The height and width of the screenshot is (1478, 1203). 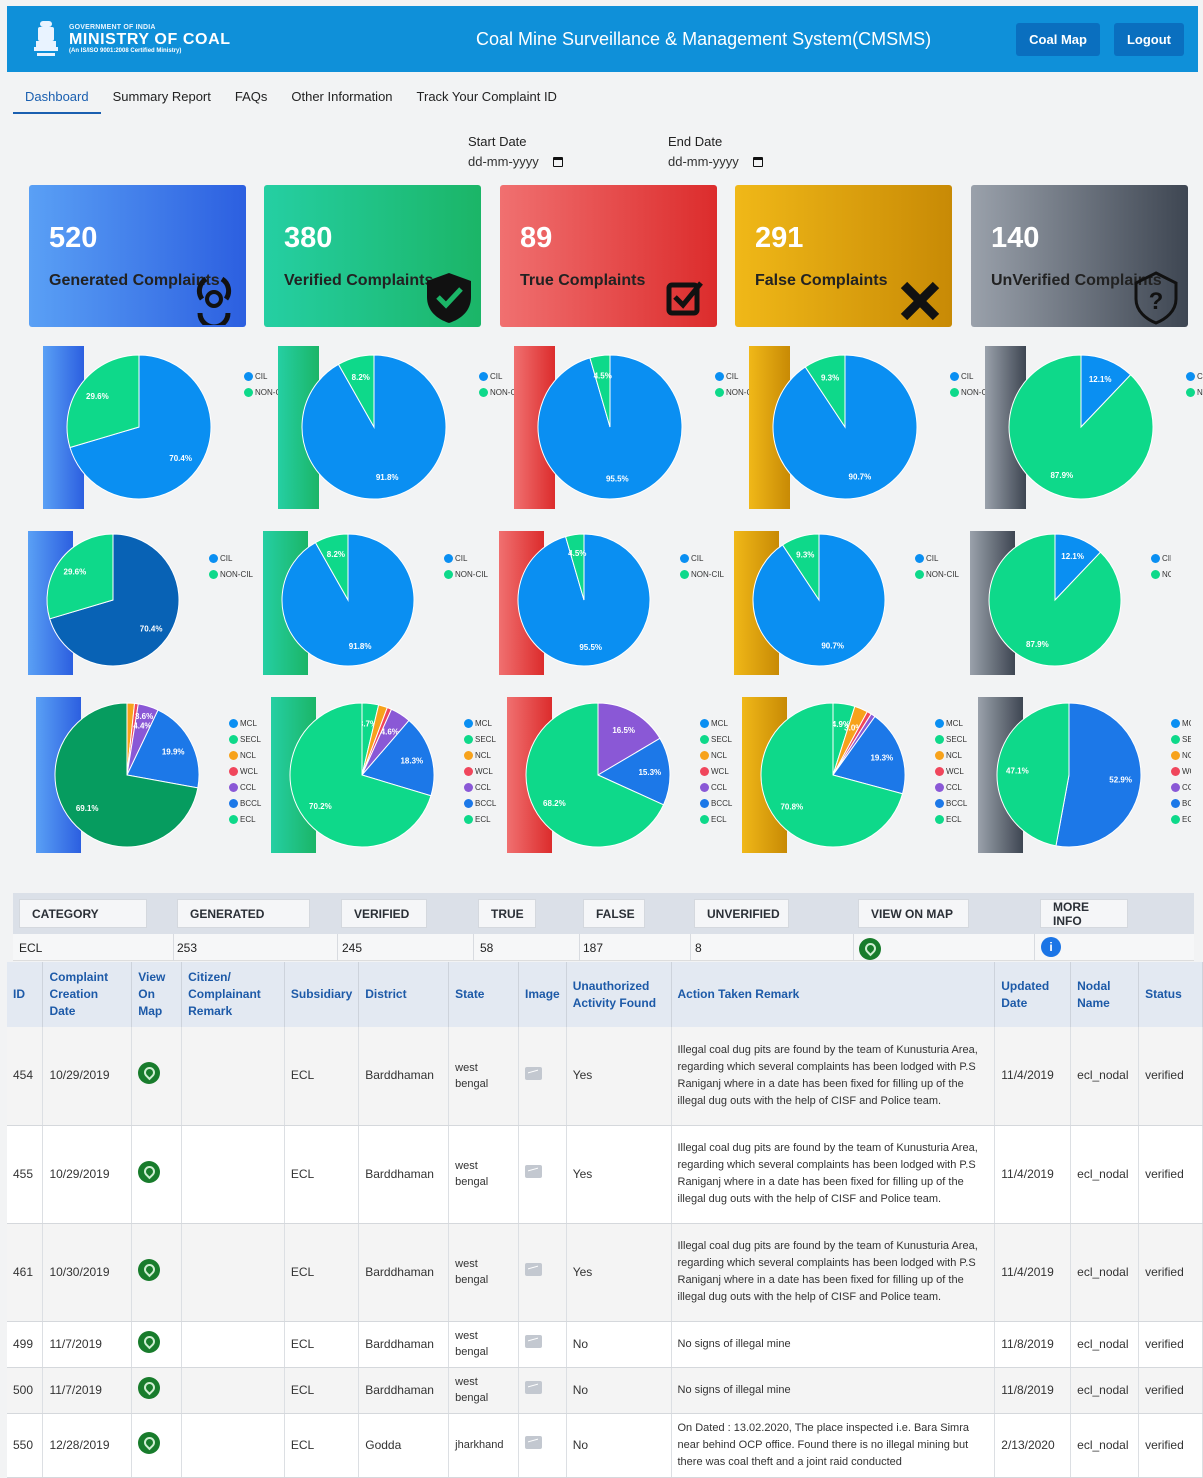 I want to click on col-category: CATEGORY, so click(x=83, y=913).